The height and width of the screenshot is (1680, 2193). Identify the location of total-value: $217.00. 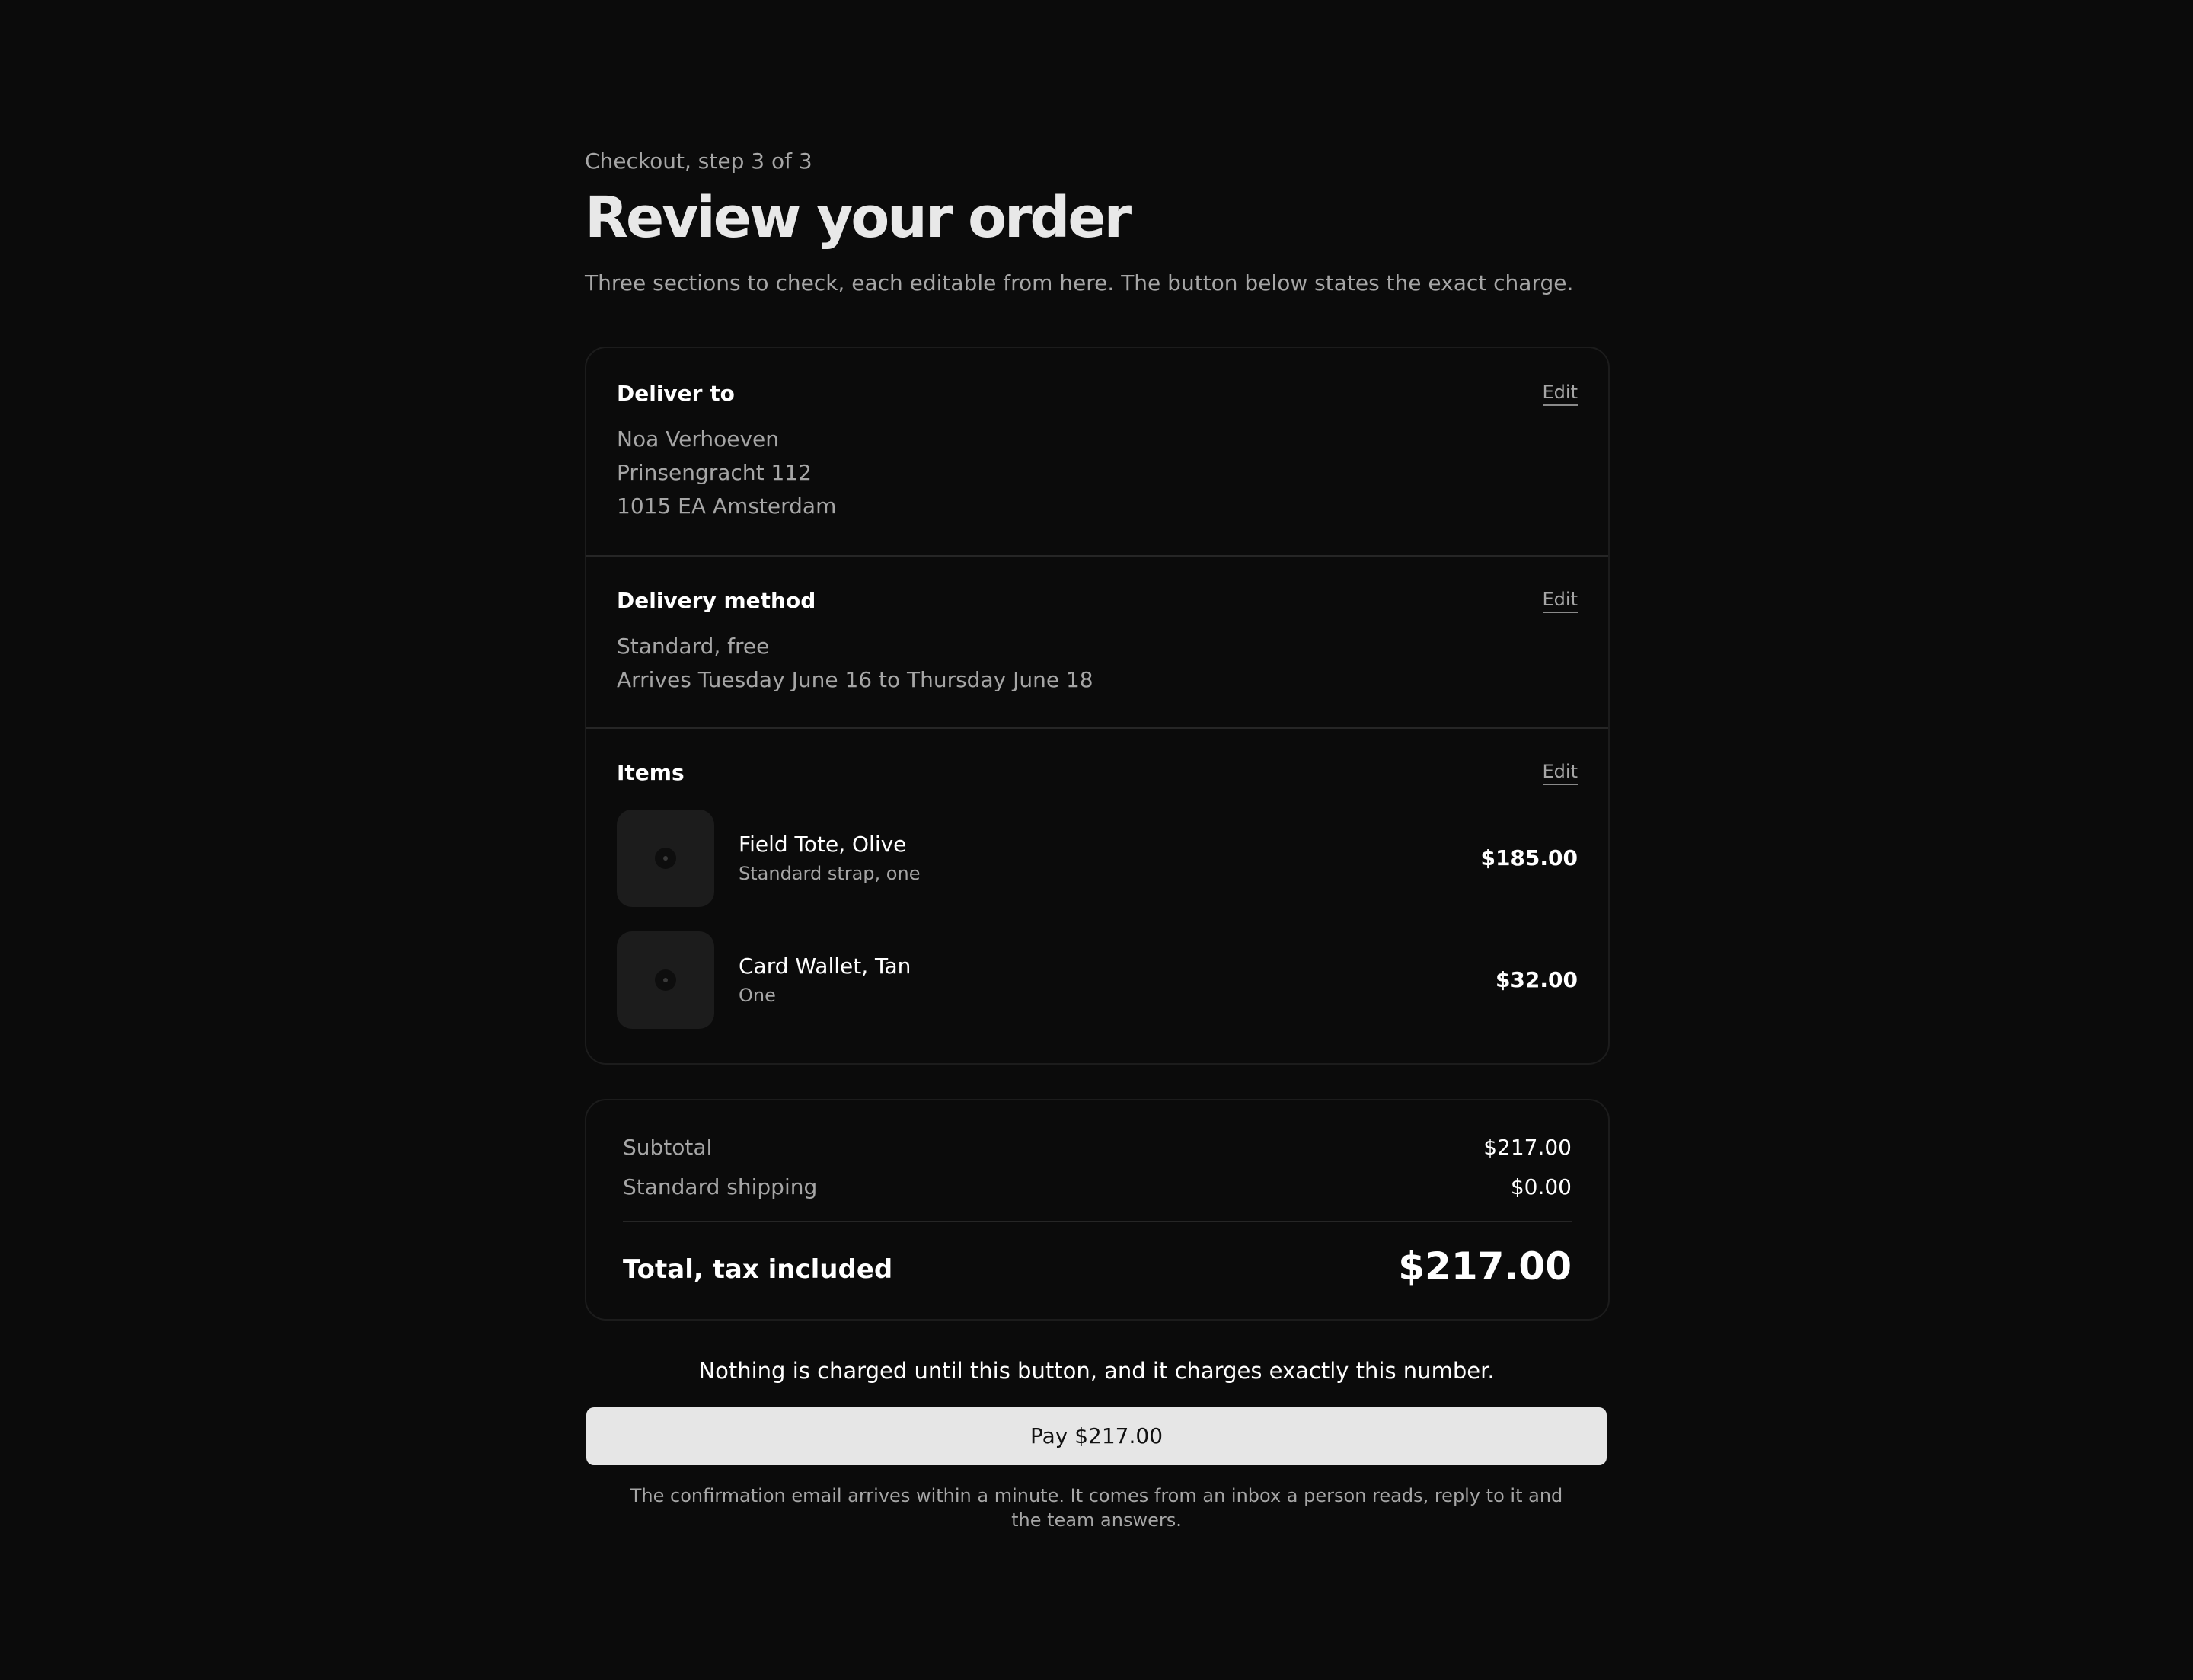
(1485, 1266).